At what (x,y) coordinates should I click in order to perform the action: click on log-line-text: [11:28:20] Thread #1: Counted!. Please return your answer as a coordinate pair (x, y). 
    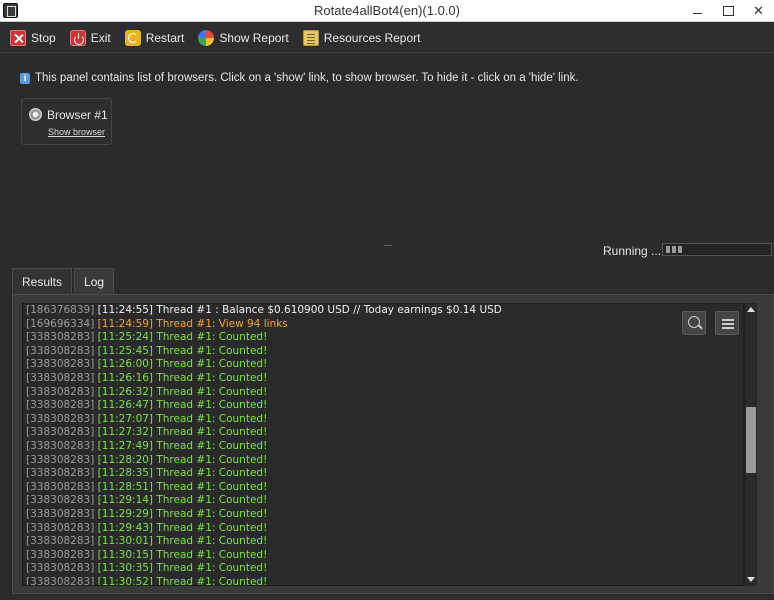
    Looking at the image, I should click on (182, 459).